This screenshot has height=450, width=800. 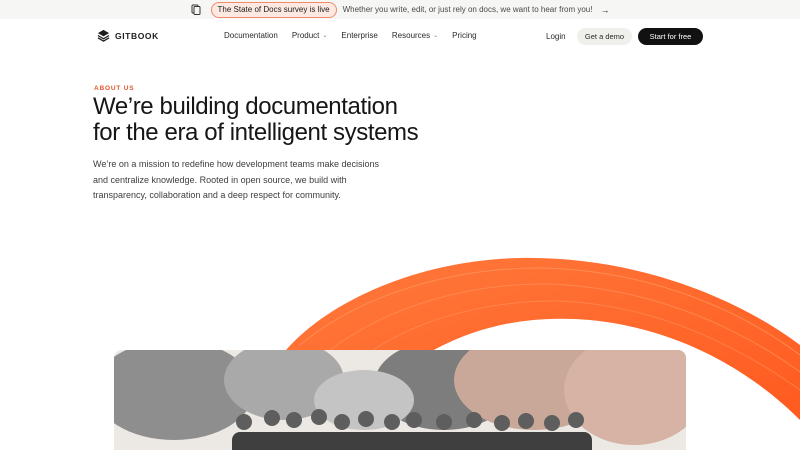 What do you see at coordinates (305, 35) in the screenshot?
I see `nav-item-label: Product` at bounding box center [305, 35].